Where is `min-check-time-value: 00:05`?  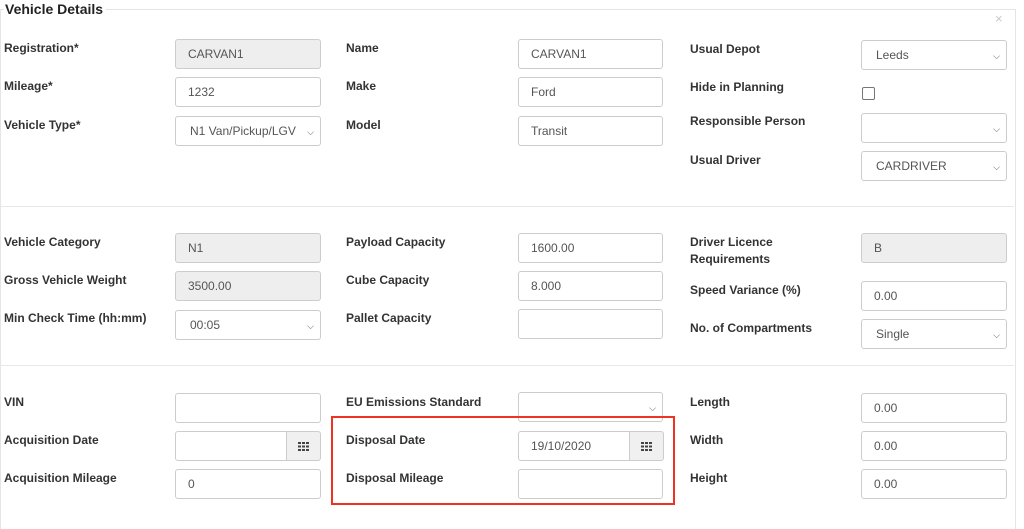 min-check-time-value: 00:05 is located at coordinates (205, 325).